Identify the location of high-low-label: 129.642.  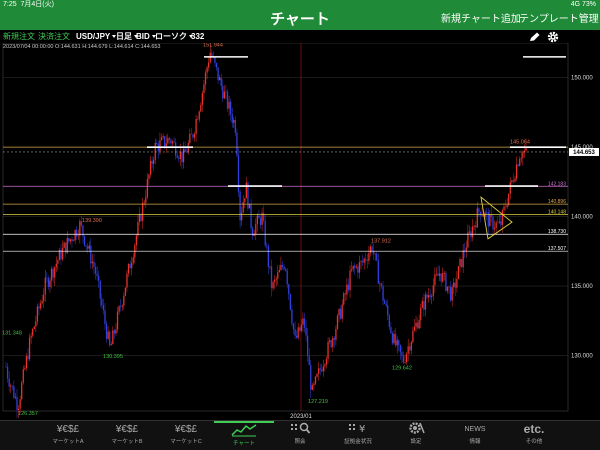
(402, 368).